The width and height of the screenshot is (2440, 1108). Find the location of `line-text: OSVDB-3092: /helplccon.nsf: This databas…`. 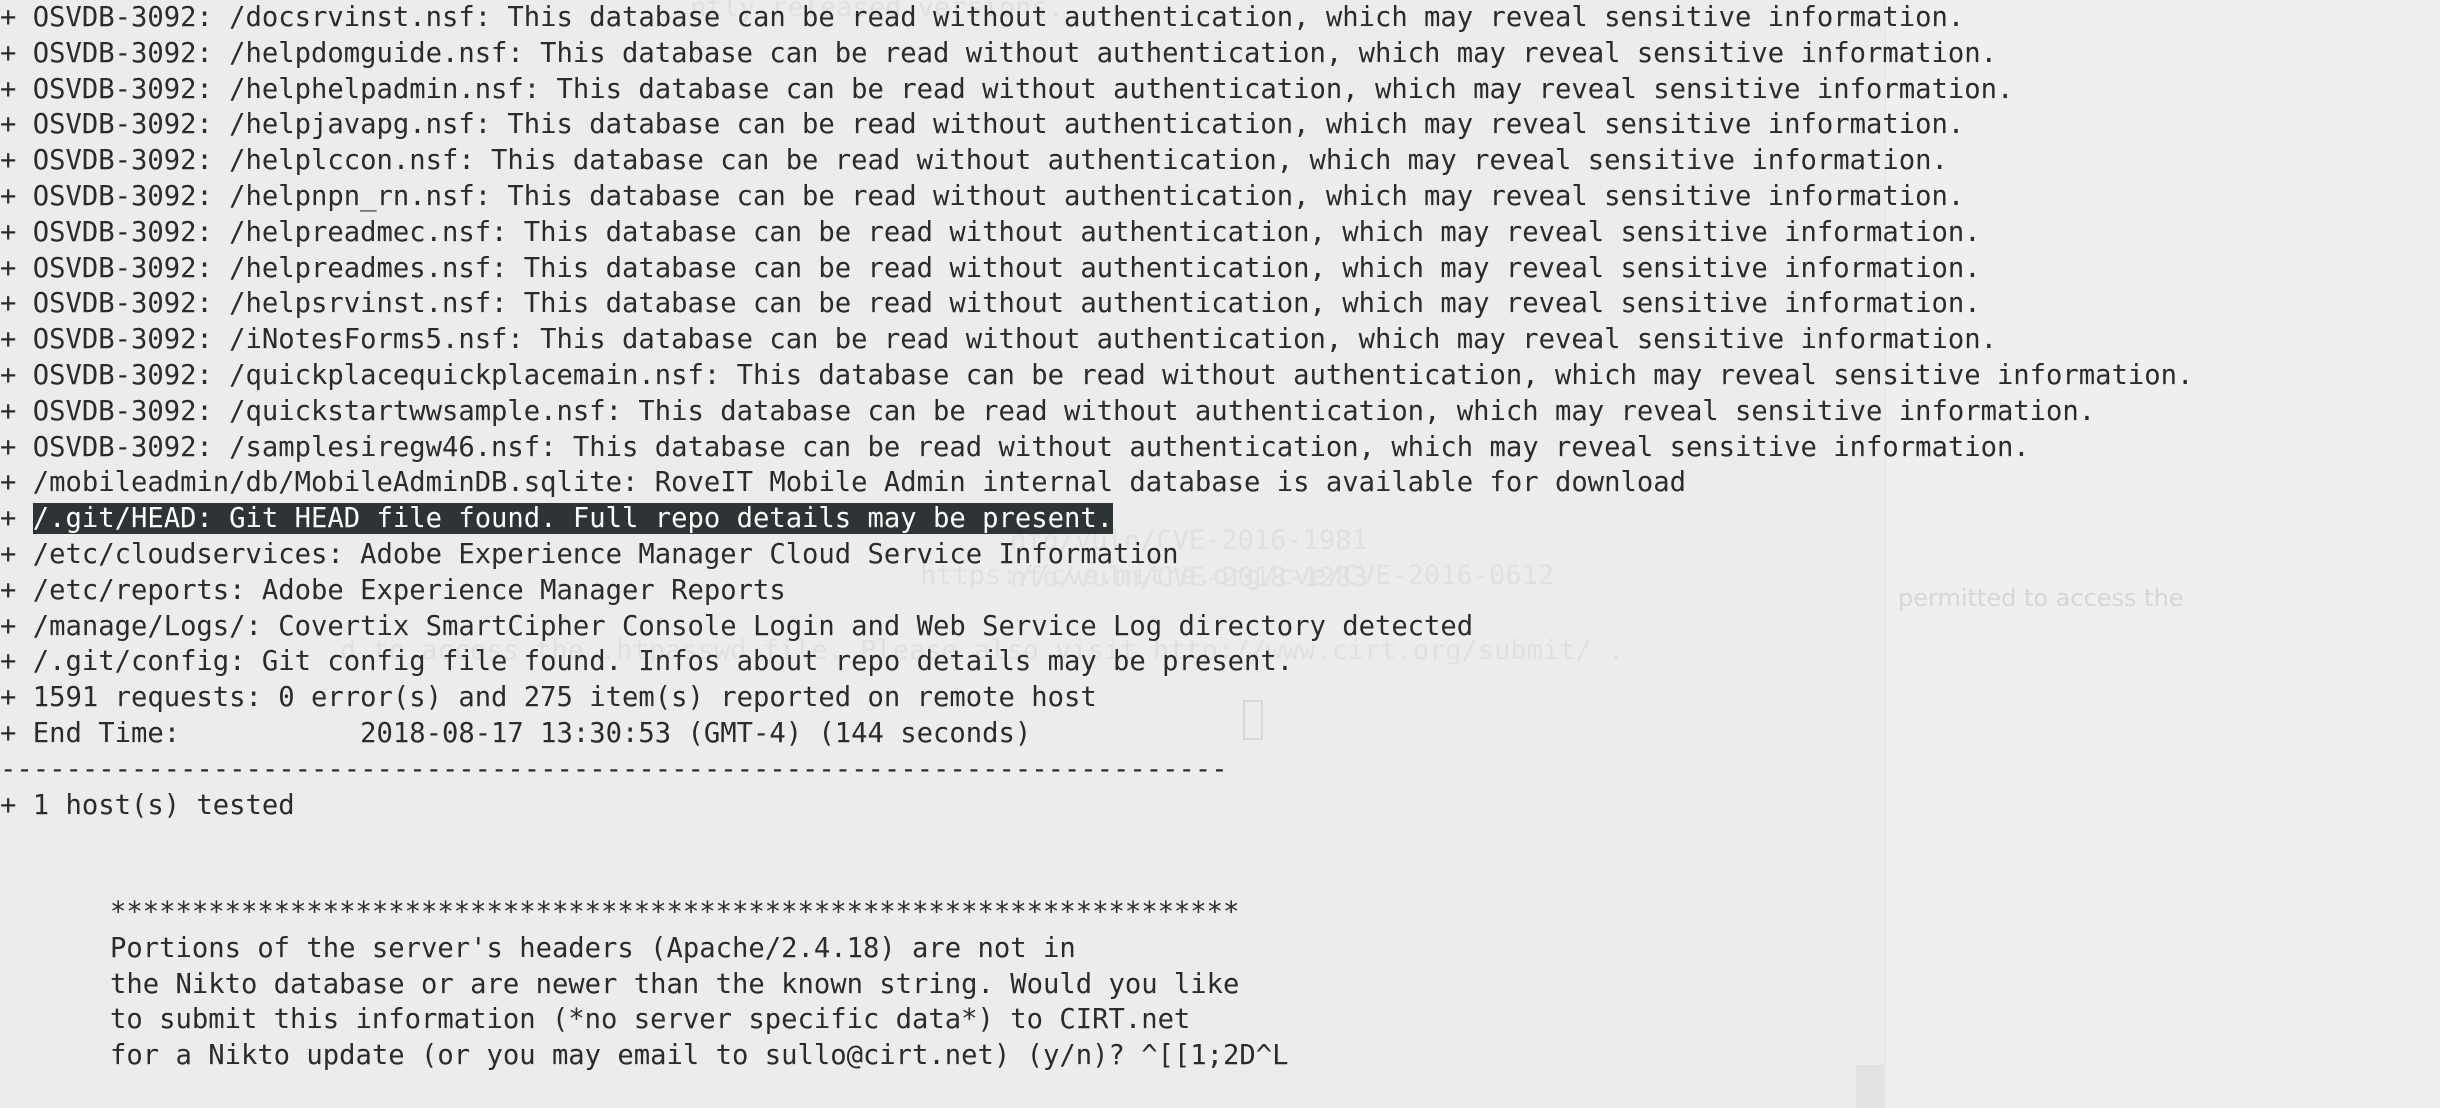

line-text: OSVDB-3092: /helplccon.nsf: This databas… is located at coordinates (990, 161).